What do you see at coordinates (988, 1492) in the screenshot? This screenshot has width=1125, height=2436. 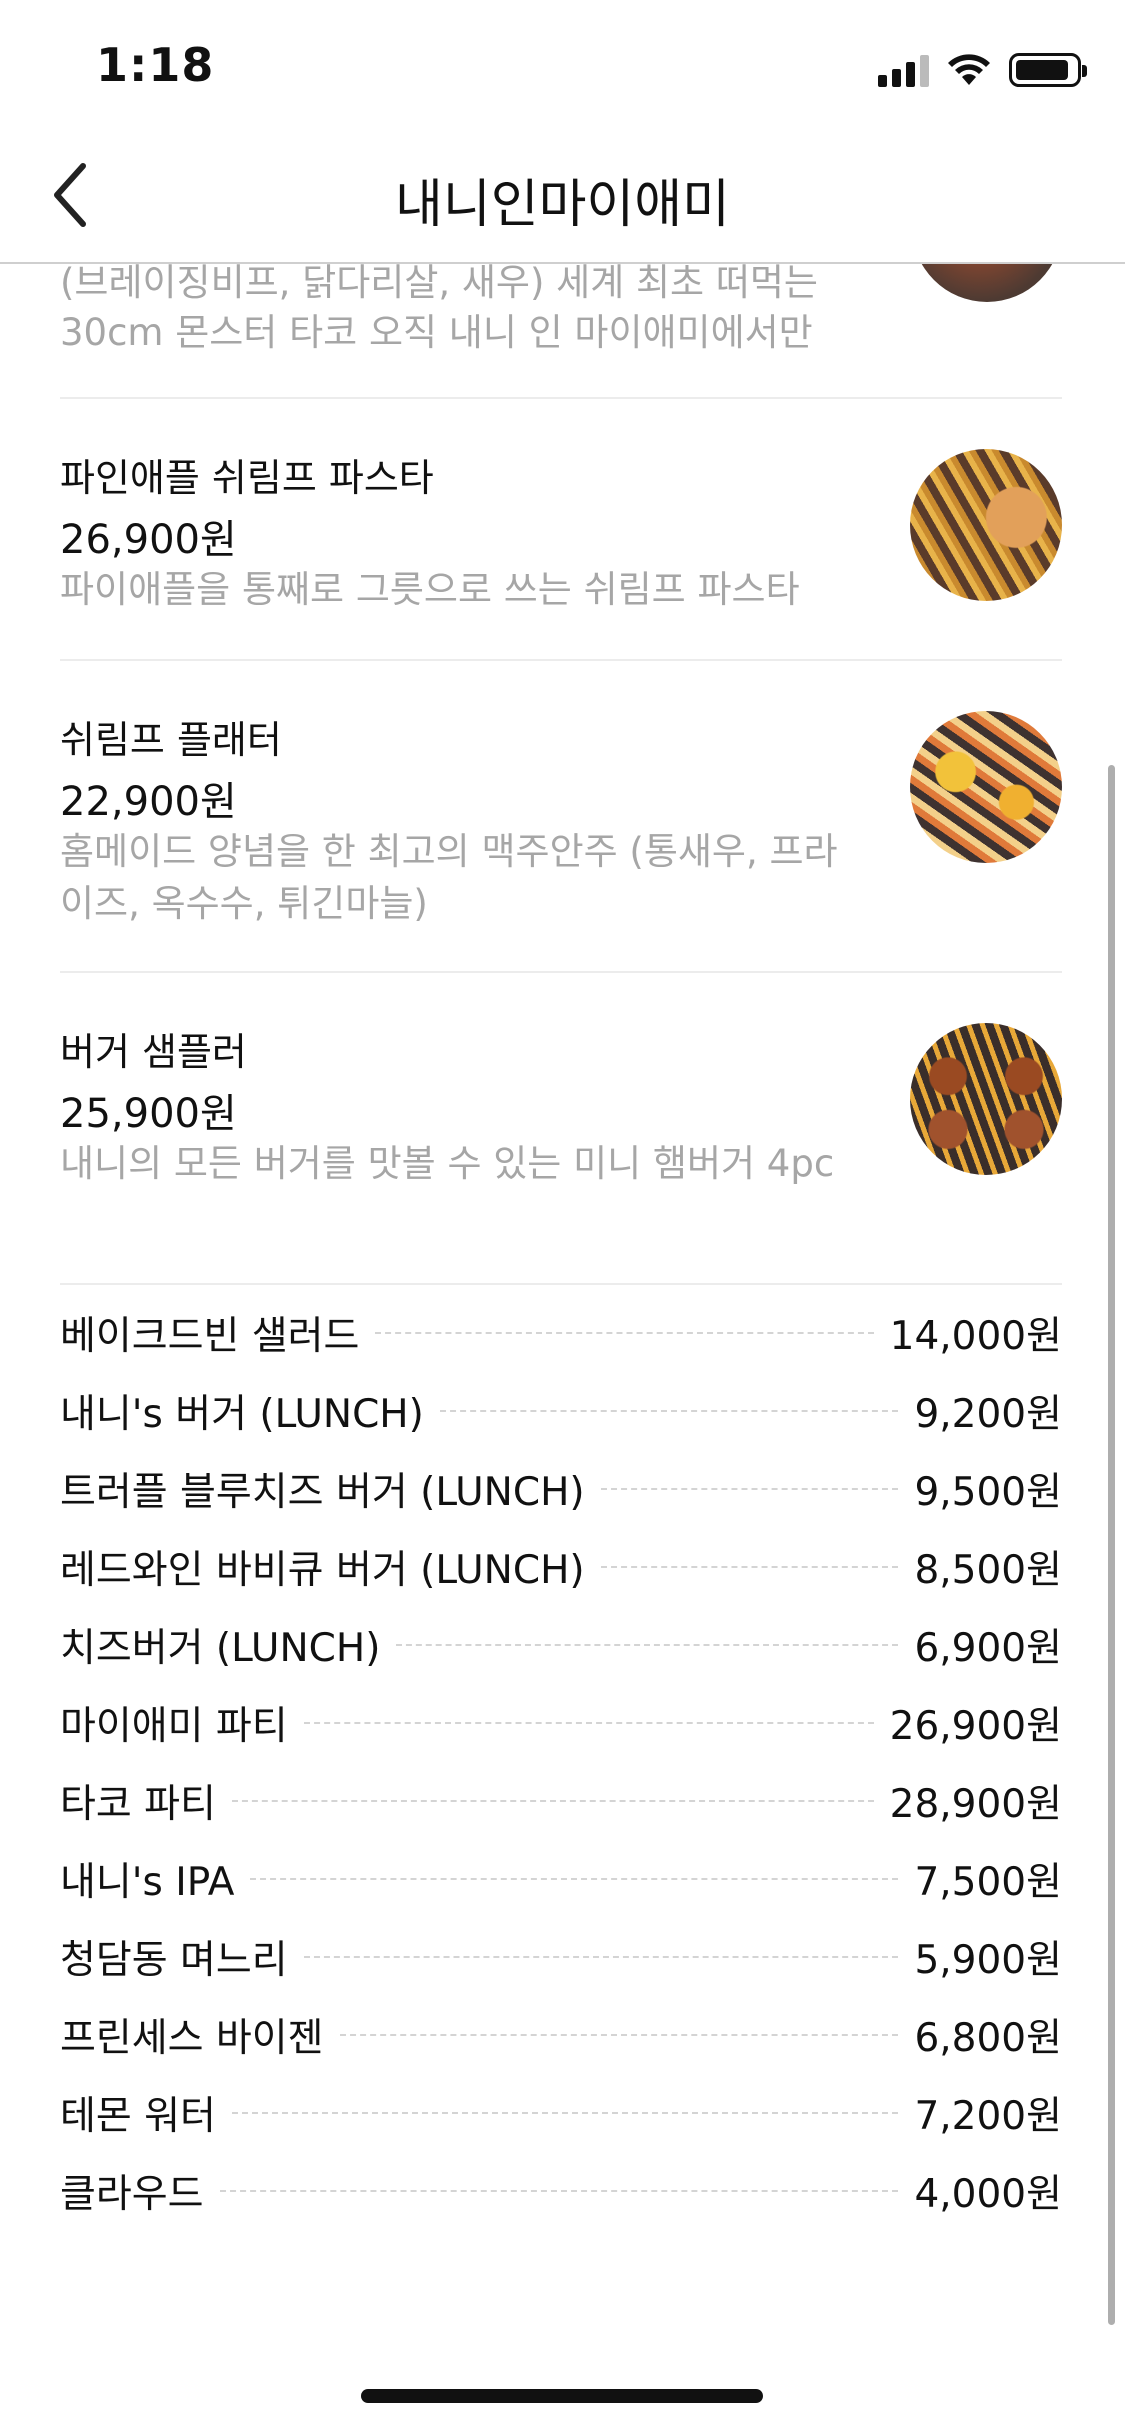 I see `price-list-item-price: 9,500원` at bounding box center [988, 1492].